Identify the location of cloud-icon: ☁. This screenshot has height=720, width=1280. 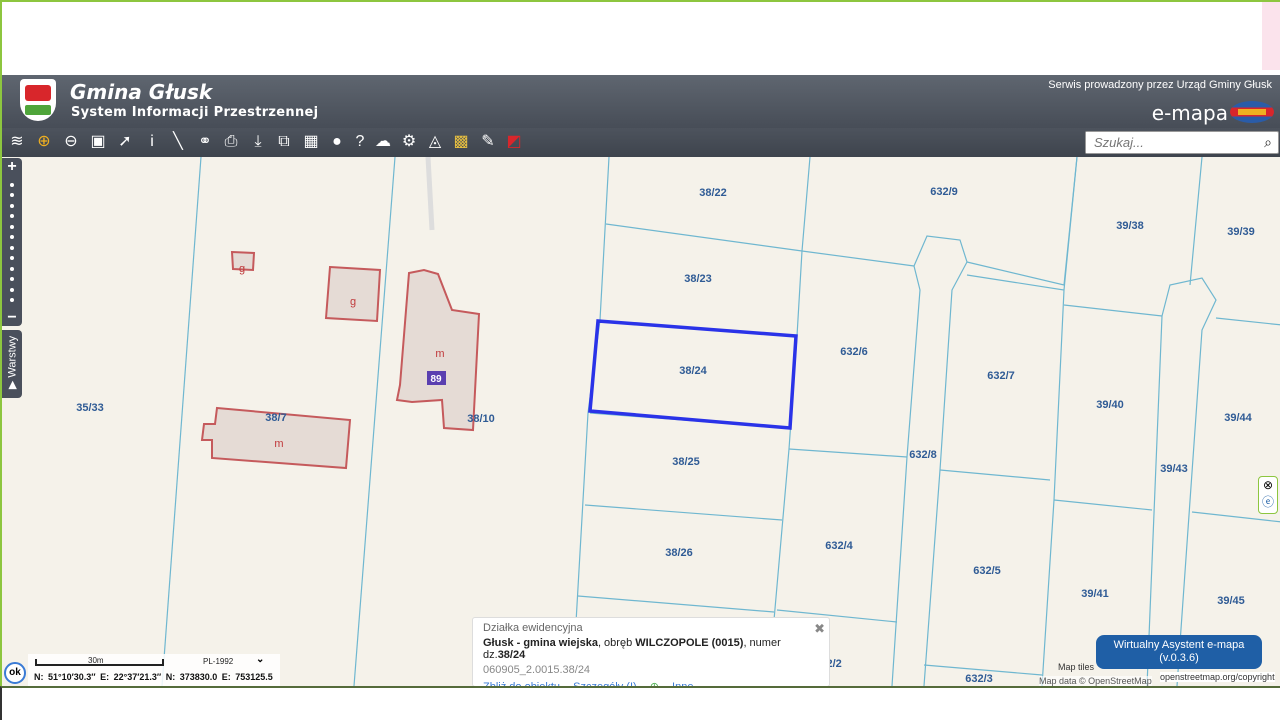
(383, 142).